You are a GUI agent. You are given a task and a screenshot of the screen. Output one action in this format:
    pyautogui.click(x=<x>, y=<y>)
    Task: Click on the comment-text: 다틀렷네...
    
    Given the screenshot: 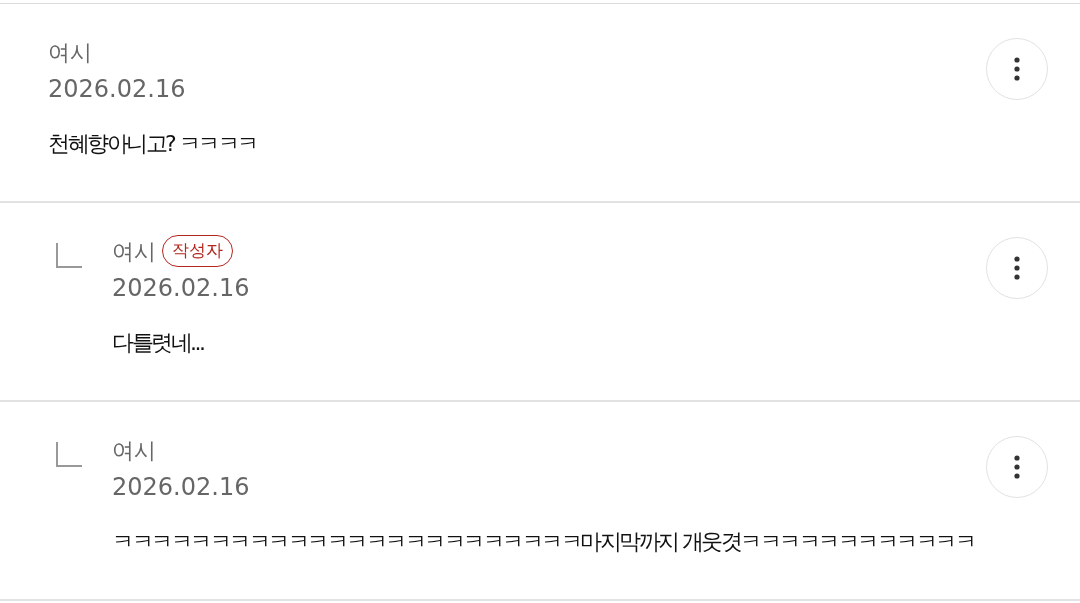 What is the action you would take?
    pyautogui.click(x=158, y=343)
    